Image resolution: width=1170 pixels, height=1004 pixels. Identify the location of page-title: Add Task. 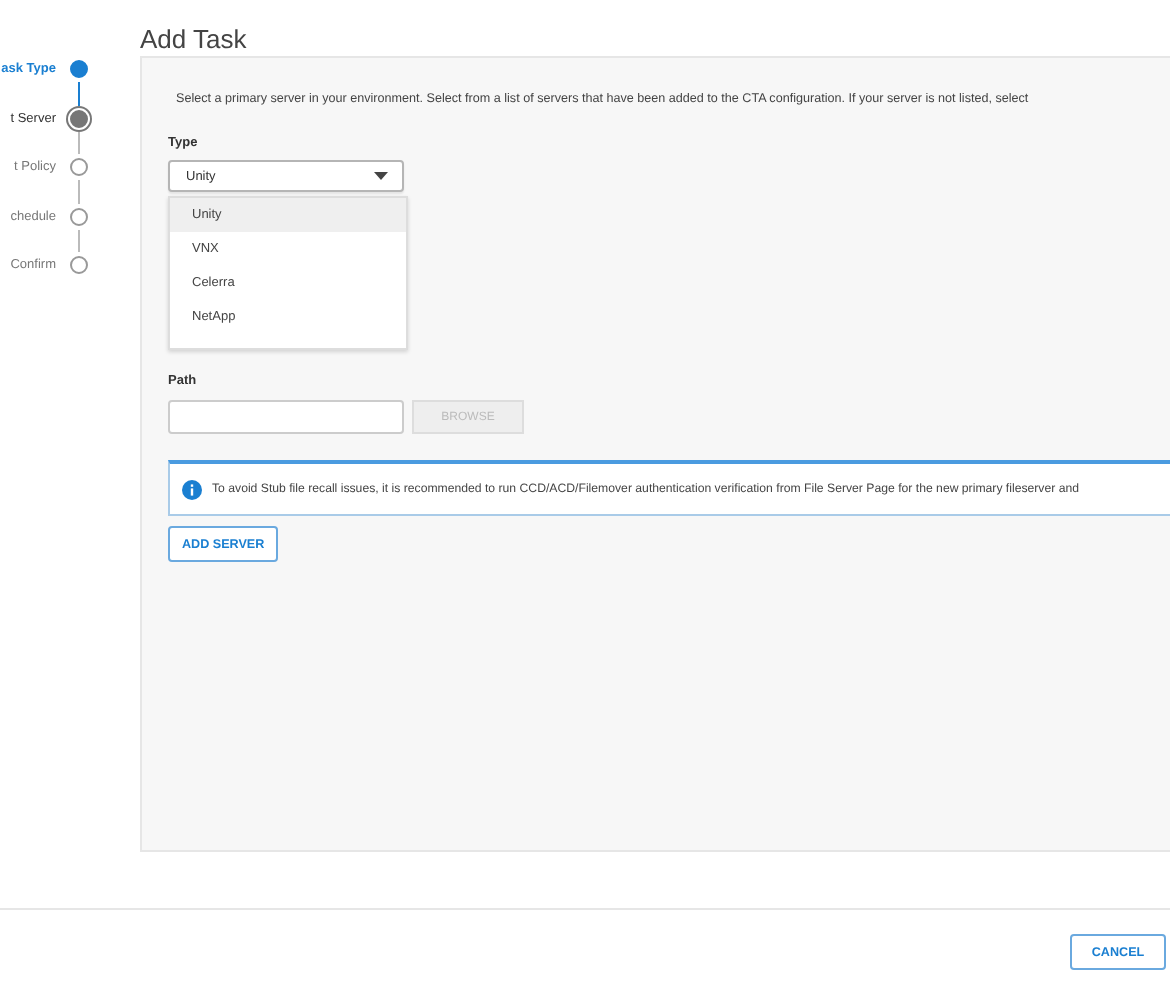
(194, 39).